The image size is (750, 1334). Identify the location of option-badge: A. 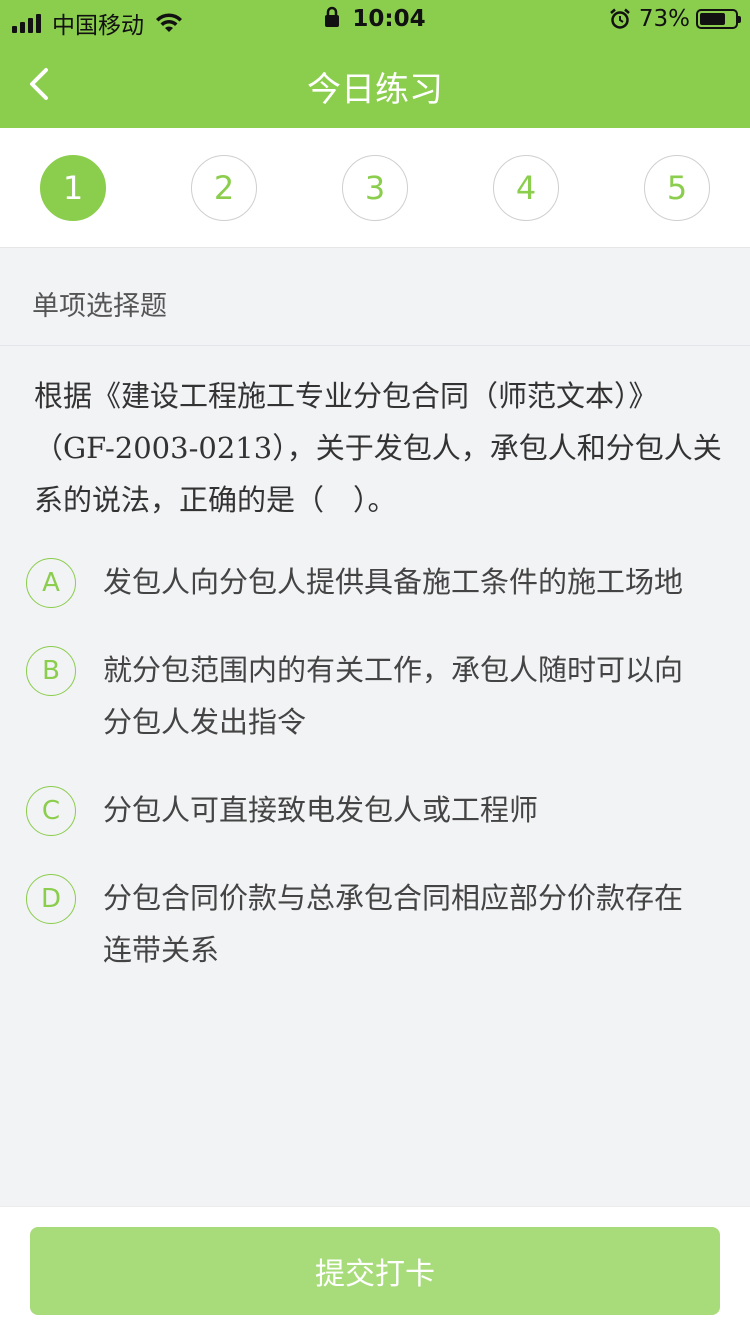
(51, 583).